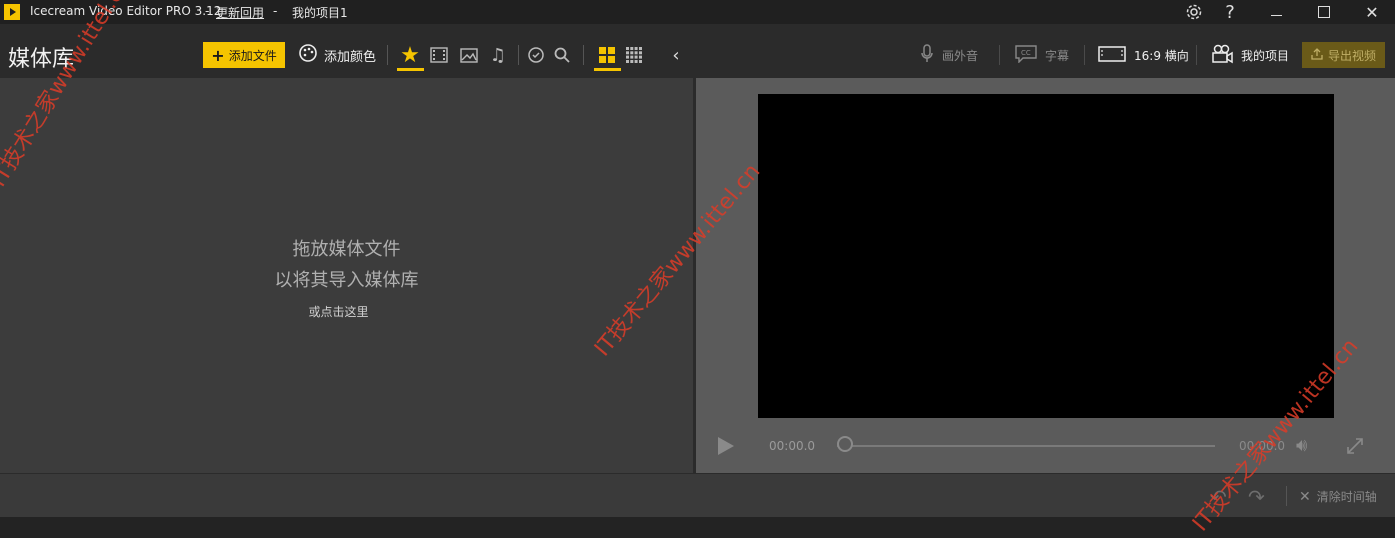 The image size is (1395, 538). I want to click on app-logo-icon, so click(12, 12).